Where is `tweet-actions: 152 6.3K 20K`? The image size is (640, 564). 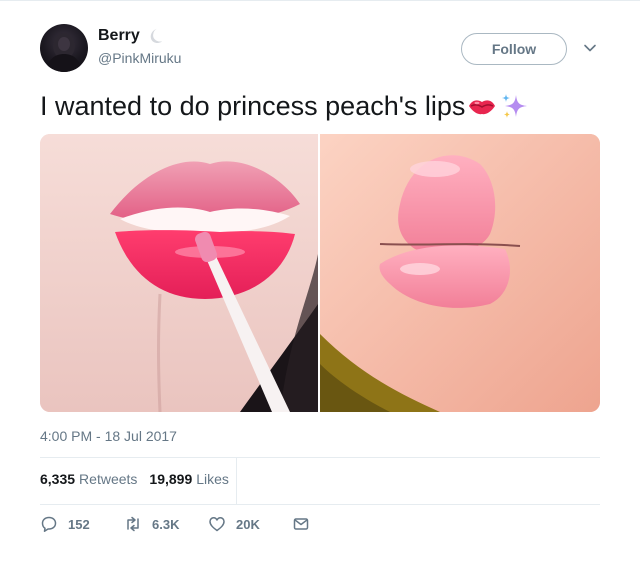 tweet-actions: 152 6.3K 20K is located at coordinates (175, 524).